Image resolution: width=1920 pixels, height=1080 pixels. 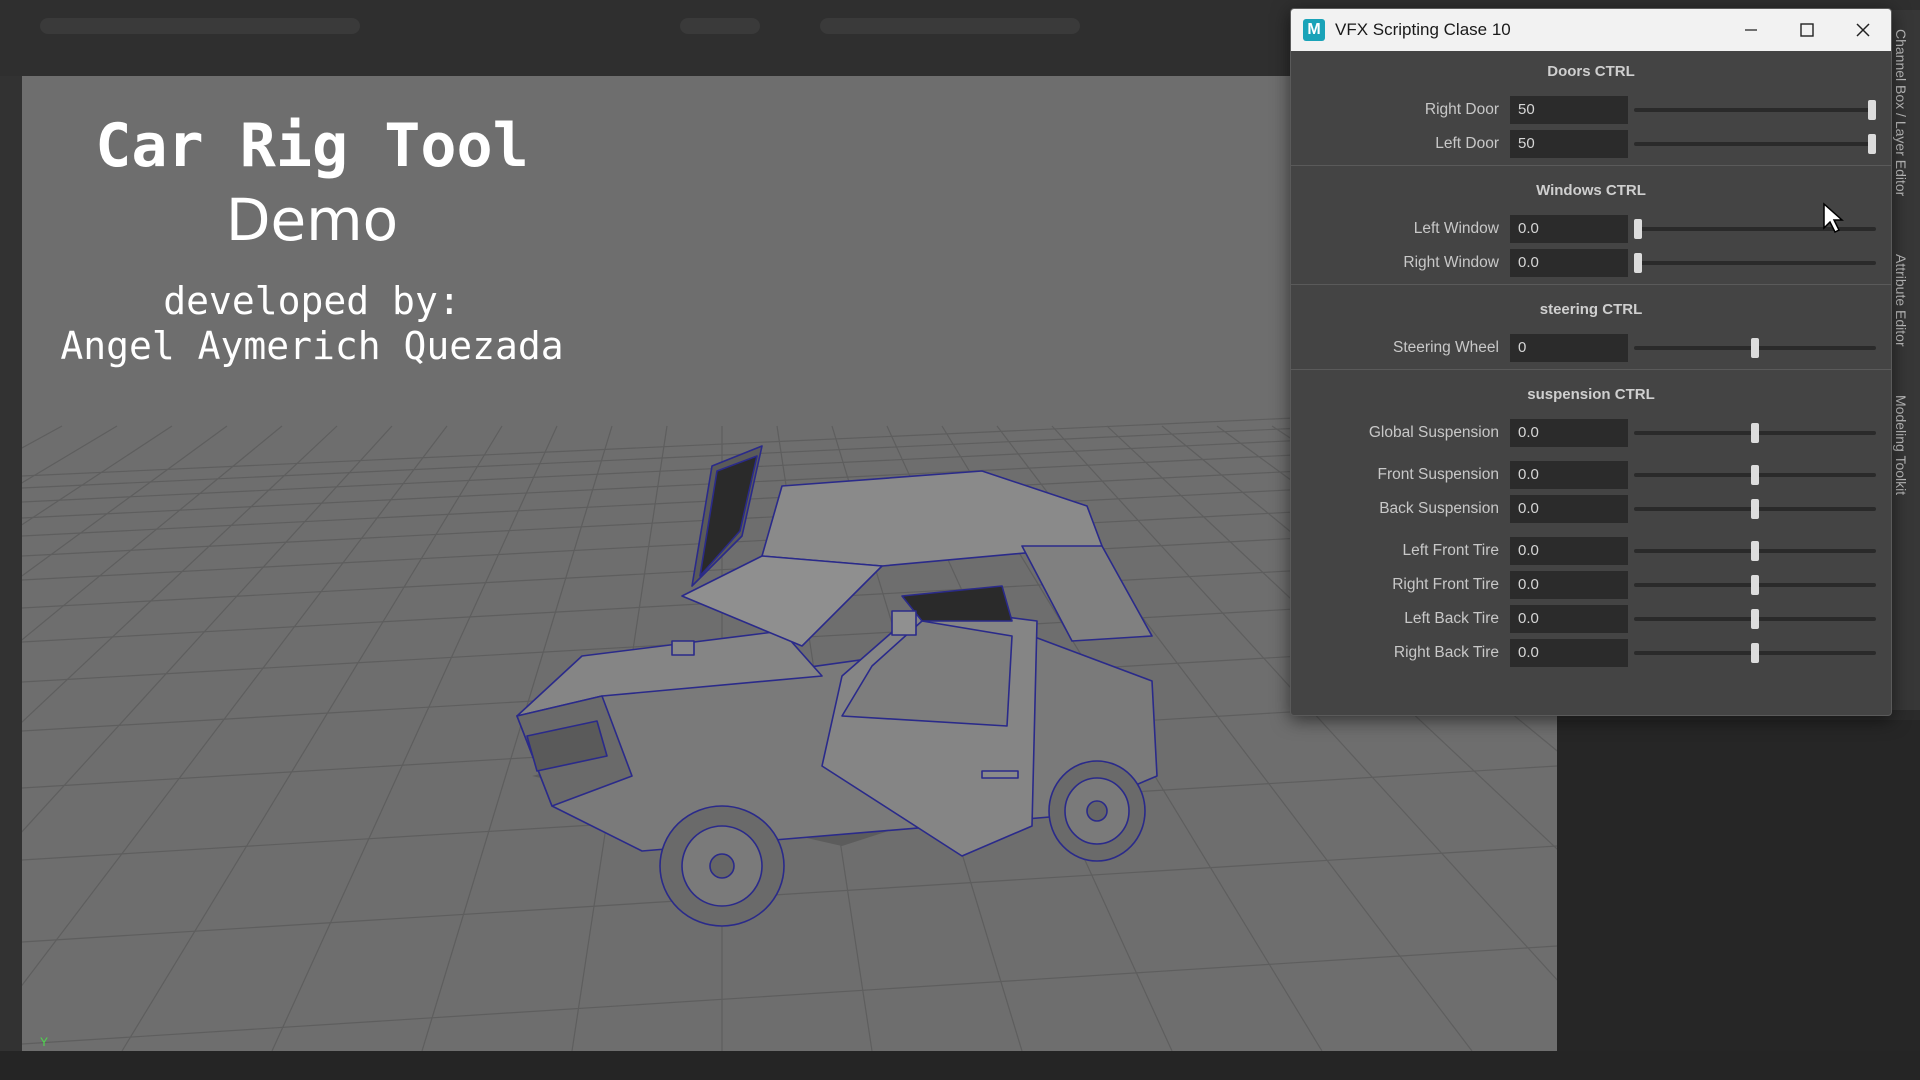 I want to click on control-row: Right Window 0.0, so click(x=1591, y=263).